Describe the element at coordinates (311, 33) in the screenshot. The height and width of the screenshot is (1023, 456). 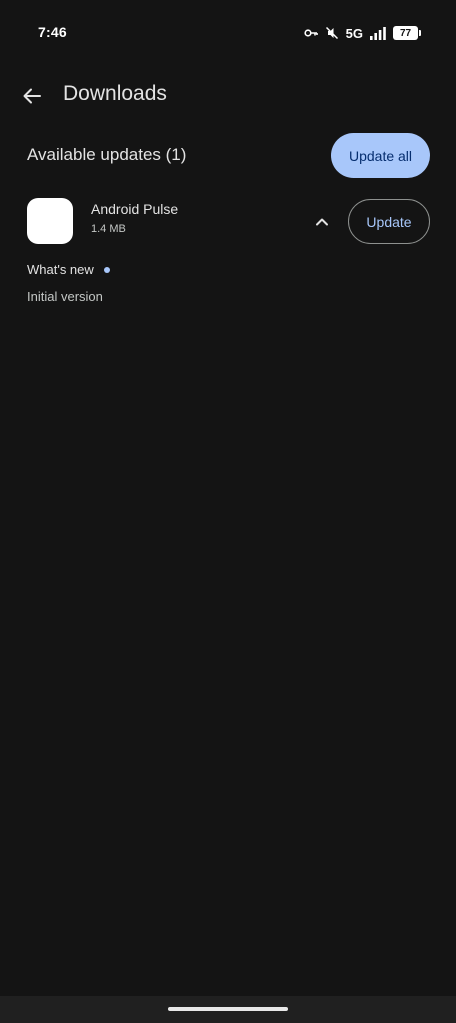
I see `vpn-key-icon` at that location.